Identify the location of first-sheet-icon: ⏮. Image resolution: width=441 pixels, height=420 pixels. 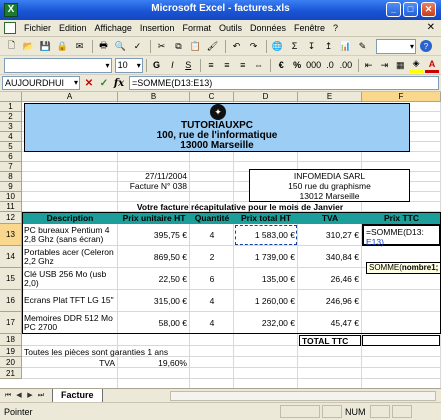
(8, 396).